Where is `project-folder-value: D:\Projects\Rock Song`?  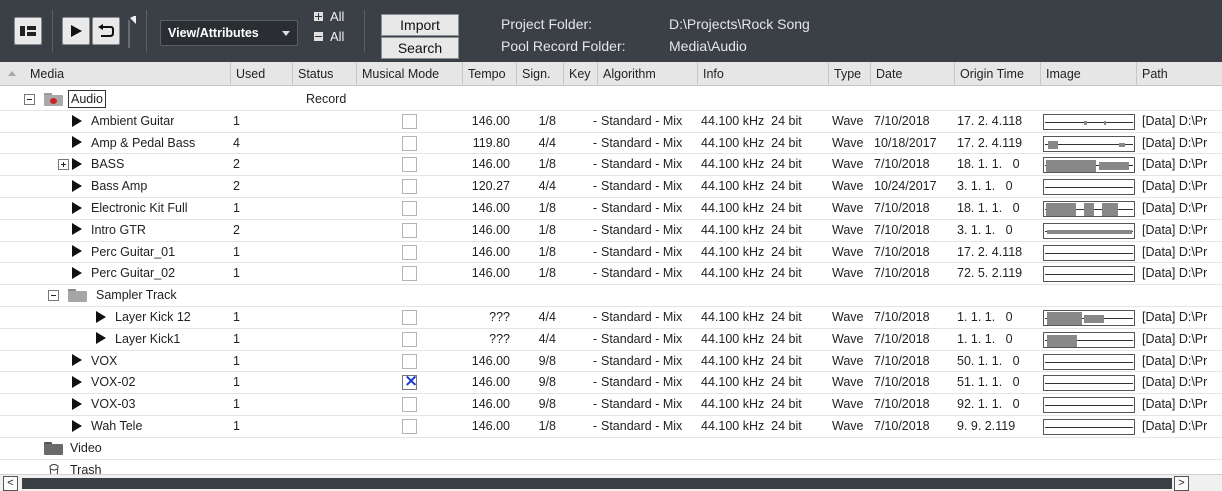 project-folder-value: D:\Projects\Rock Song is located at coordinates (739, 24).